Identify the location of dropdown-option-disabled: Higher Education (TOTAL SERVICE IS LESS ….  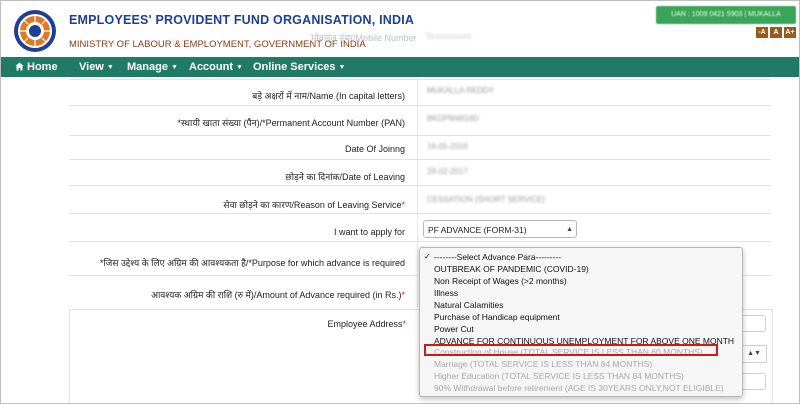
(559, 376).